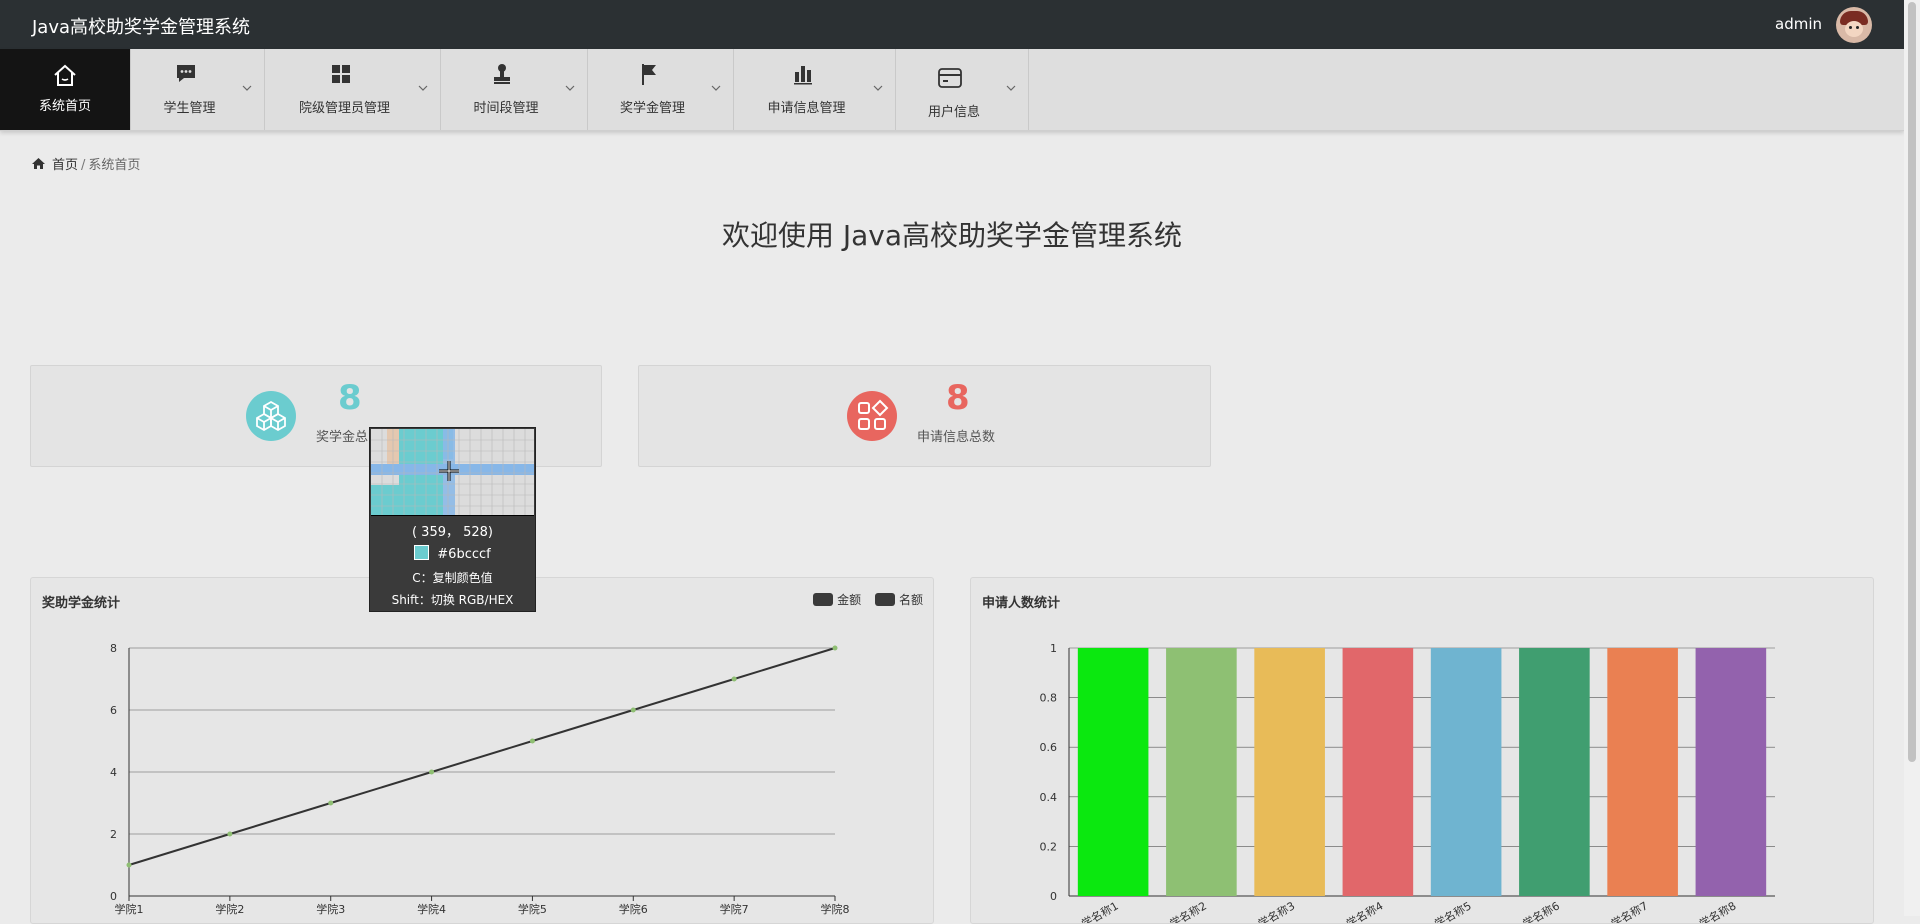  What do you see at coordinates (113, 710) in the screenshot?
I see `y-tick-label: 6` at bounding box center [113, 710].